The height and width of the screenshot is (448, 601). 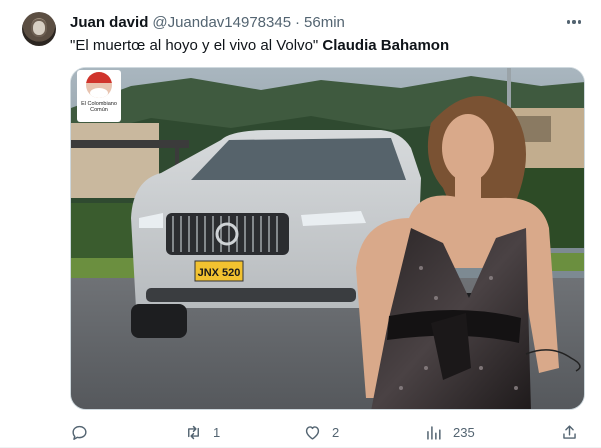 I want to click on retweet-icon, so click(x=193, y=432).